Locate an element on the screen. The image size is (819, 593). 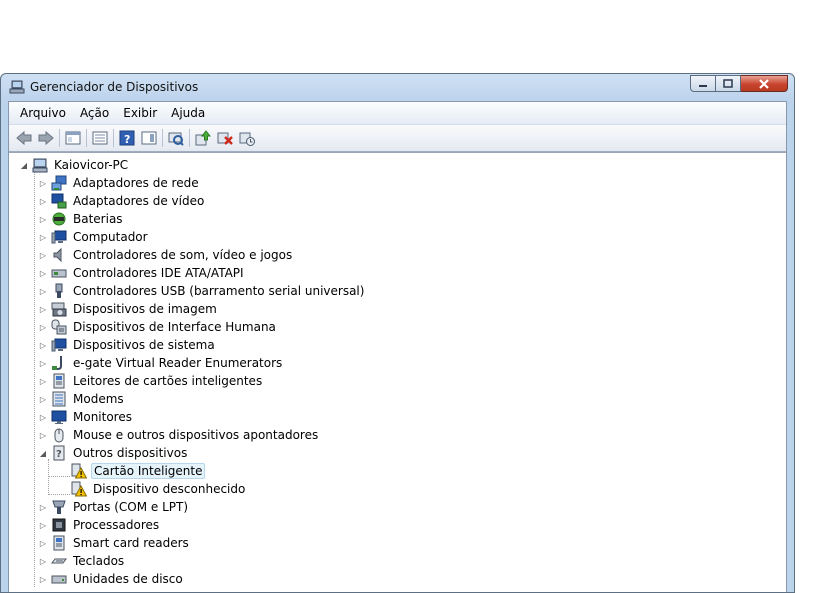
menu-bar: Arquivo Ação Exibir Ajuda is located at coordinates (397, 113).